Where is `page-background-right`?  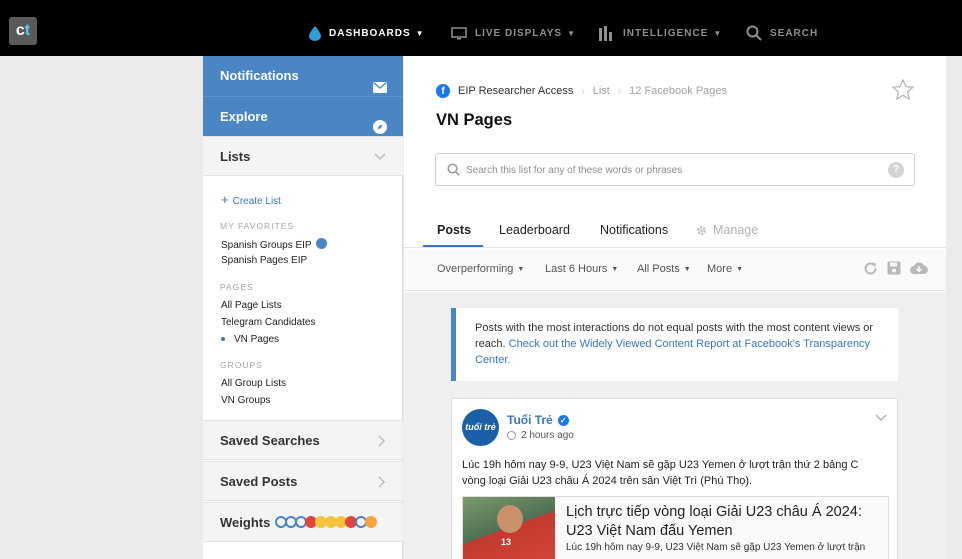 page-background-right is located at coordinates (954, 307).